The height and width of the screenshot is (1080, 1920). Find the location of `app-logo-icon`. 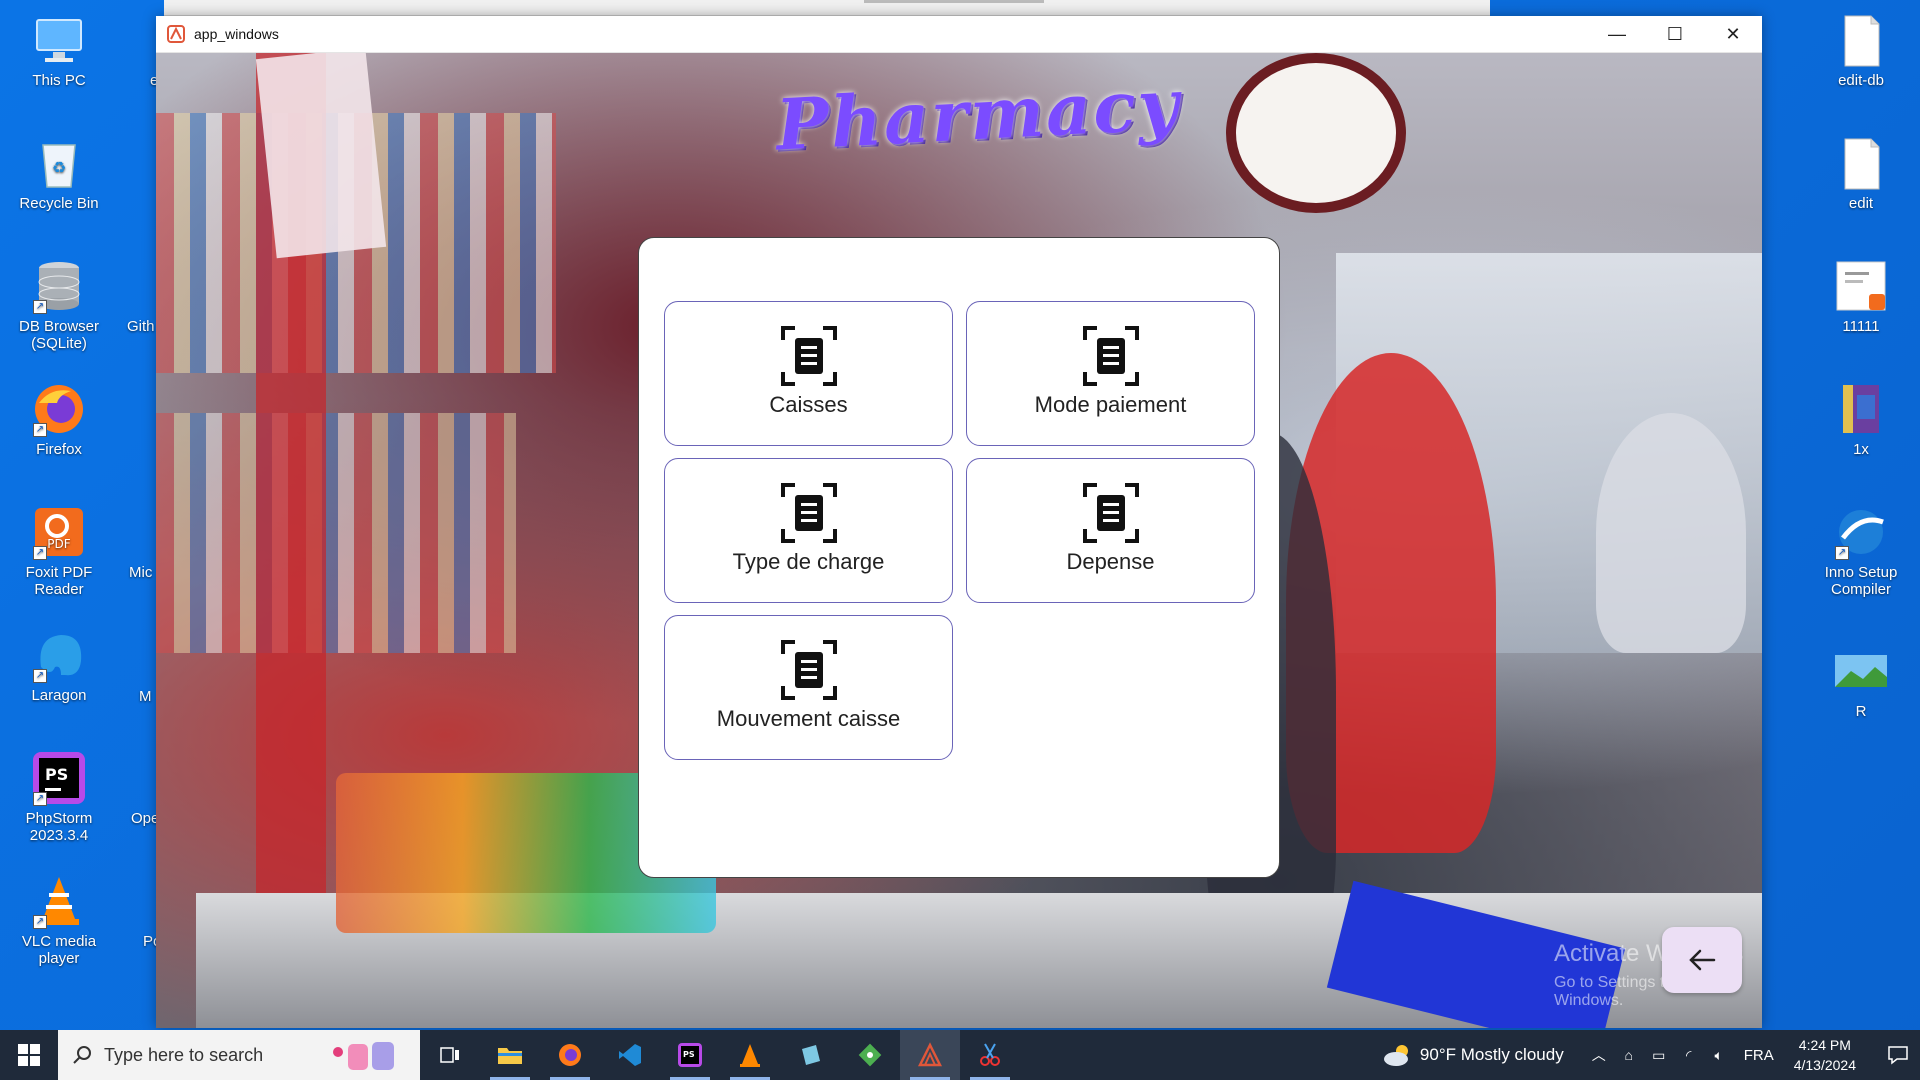

app-logo-icon is located at coordinates (176, 34).